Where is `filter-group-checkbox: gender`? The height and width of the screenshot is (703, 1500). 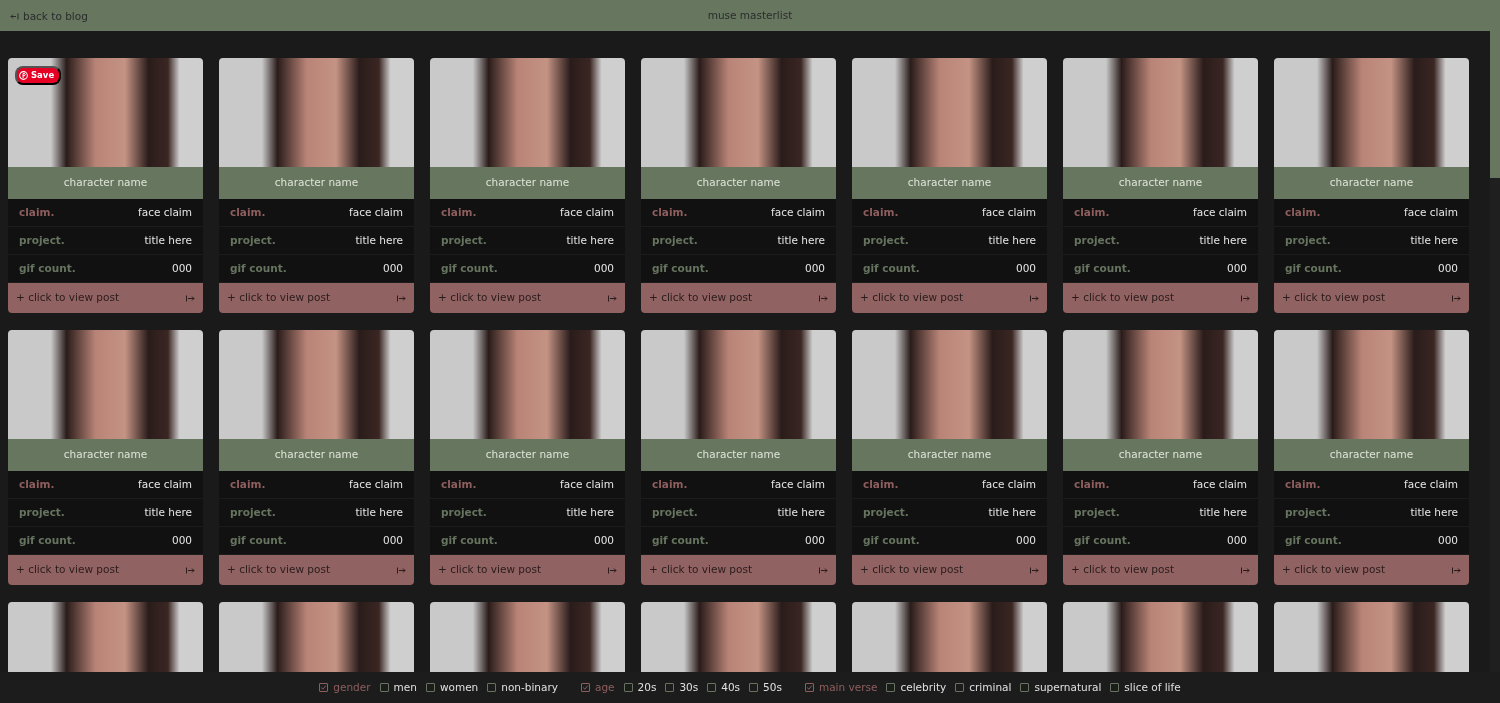 filter-group-checkbox: gender is located at coordinates (345, 687).